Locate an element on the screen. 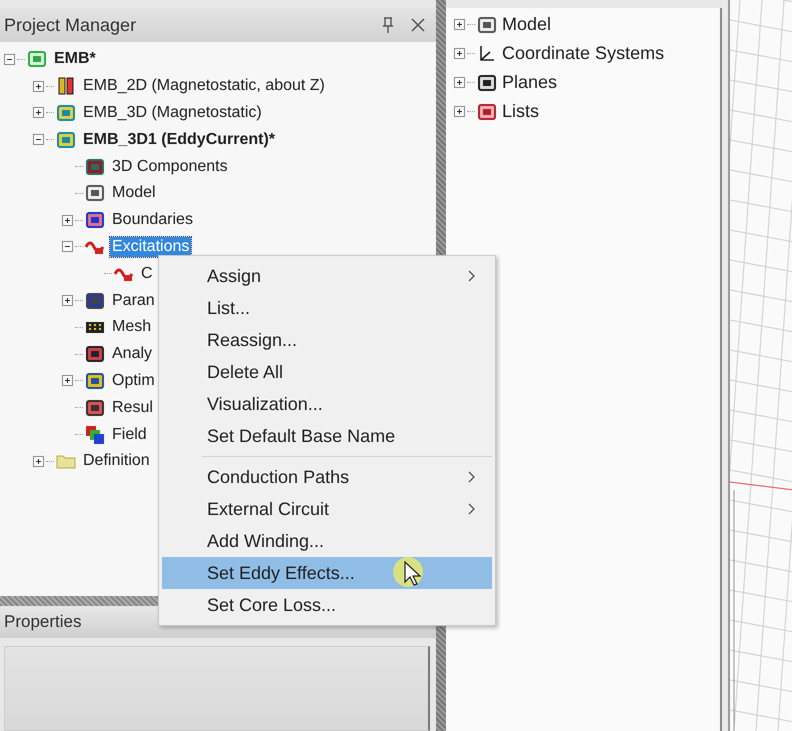  tree-item: Paran is located at coordinates (133, 300).